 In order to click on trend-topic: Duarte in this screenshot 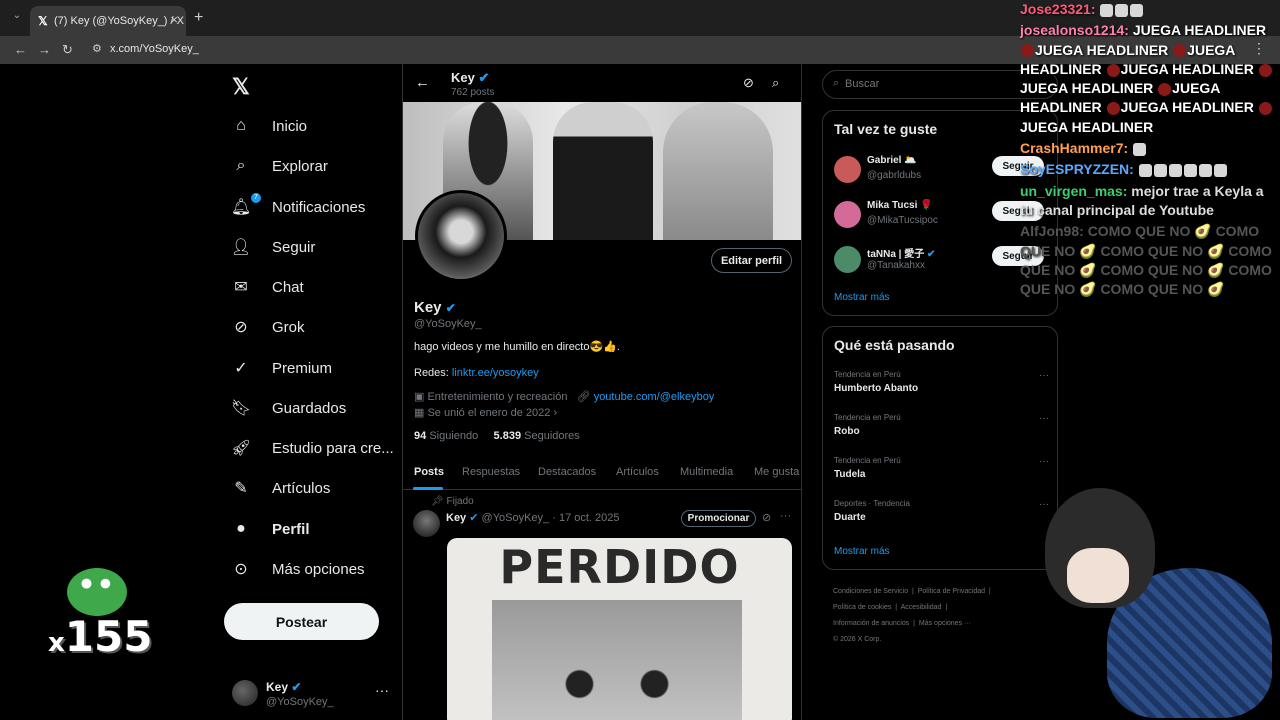, I will do `click(850, 517)`.